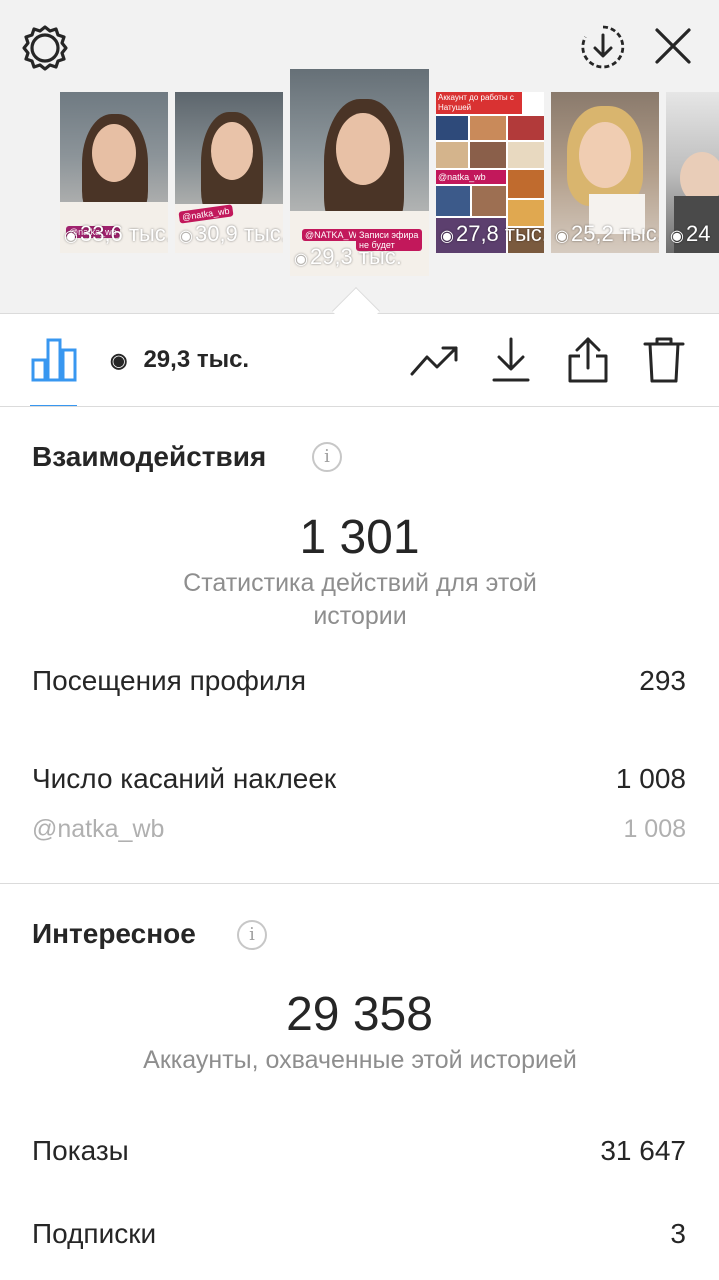 The height and width of the screenshot is (1280, 719). What do you see at coordinates (229, 172) in the screenshot?
I see `story-thumbnail: @natka_wb ◉30,9 тыс.` at bounding box center [229, 172].